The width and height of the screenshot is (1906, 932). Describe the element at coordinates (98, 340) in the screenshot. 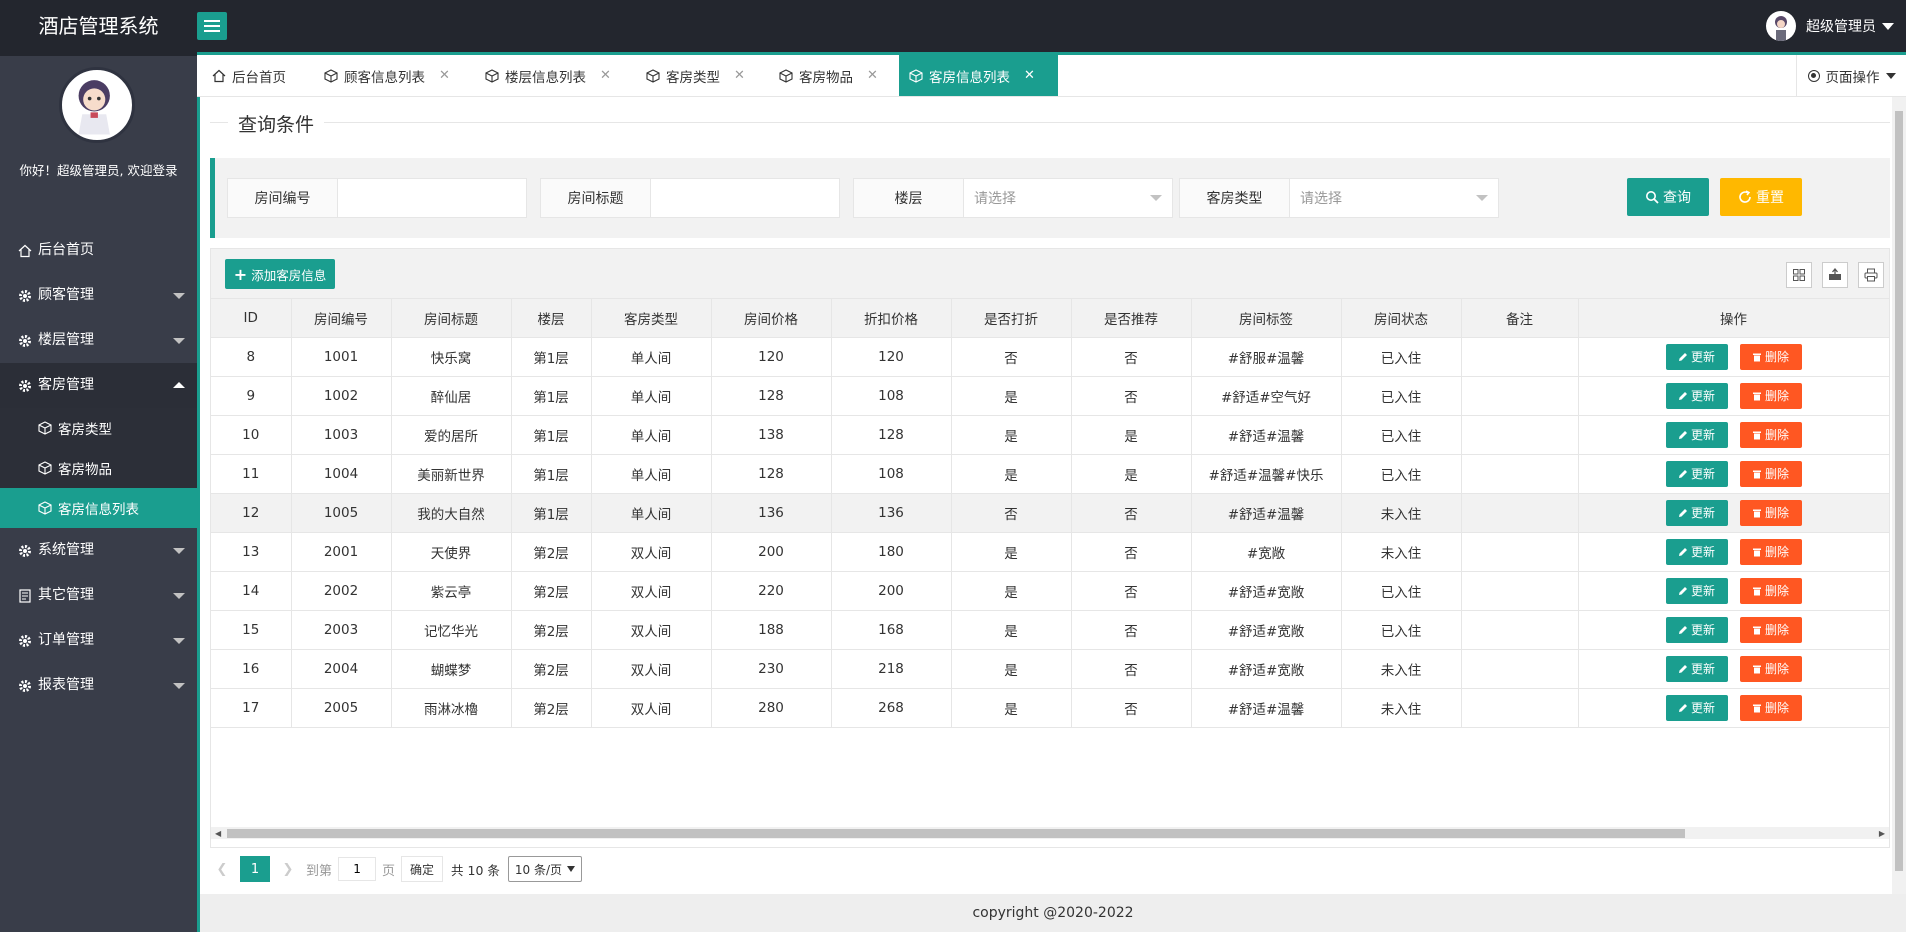

I see `sidebar-item-floors: 楼层管理` at that location.